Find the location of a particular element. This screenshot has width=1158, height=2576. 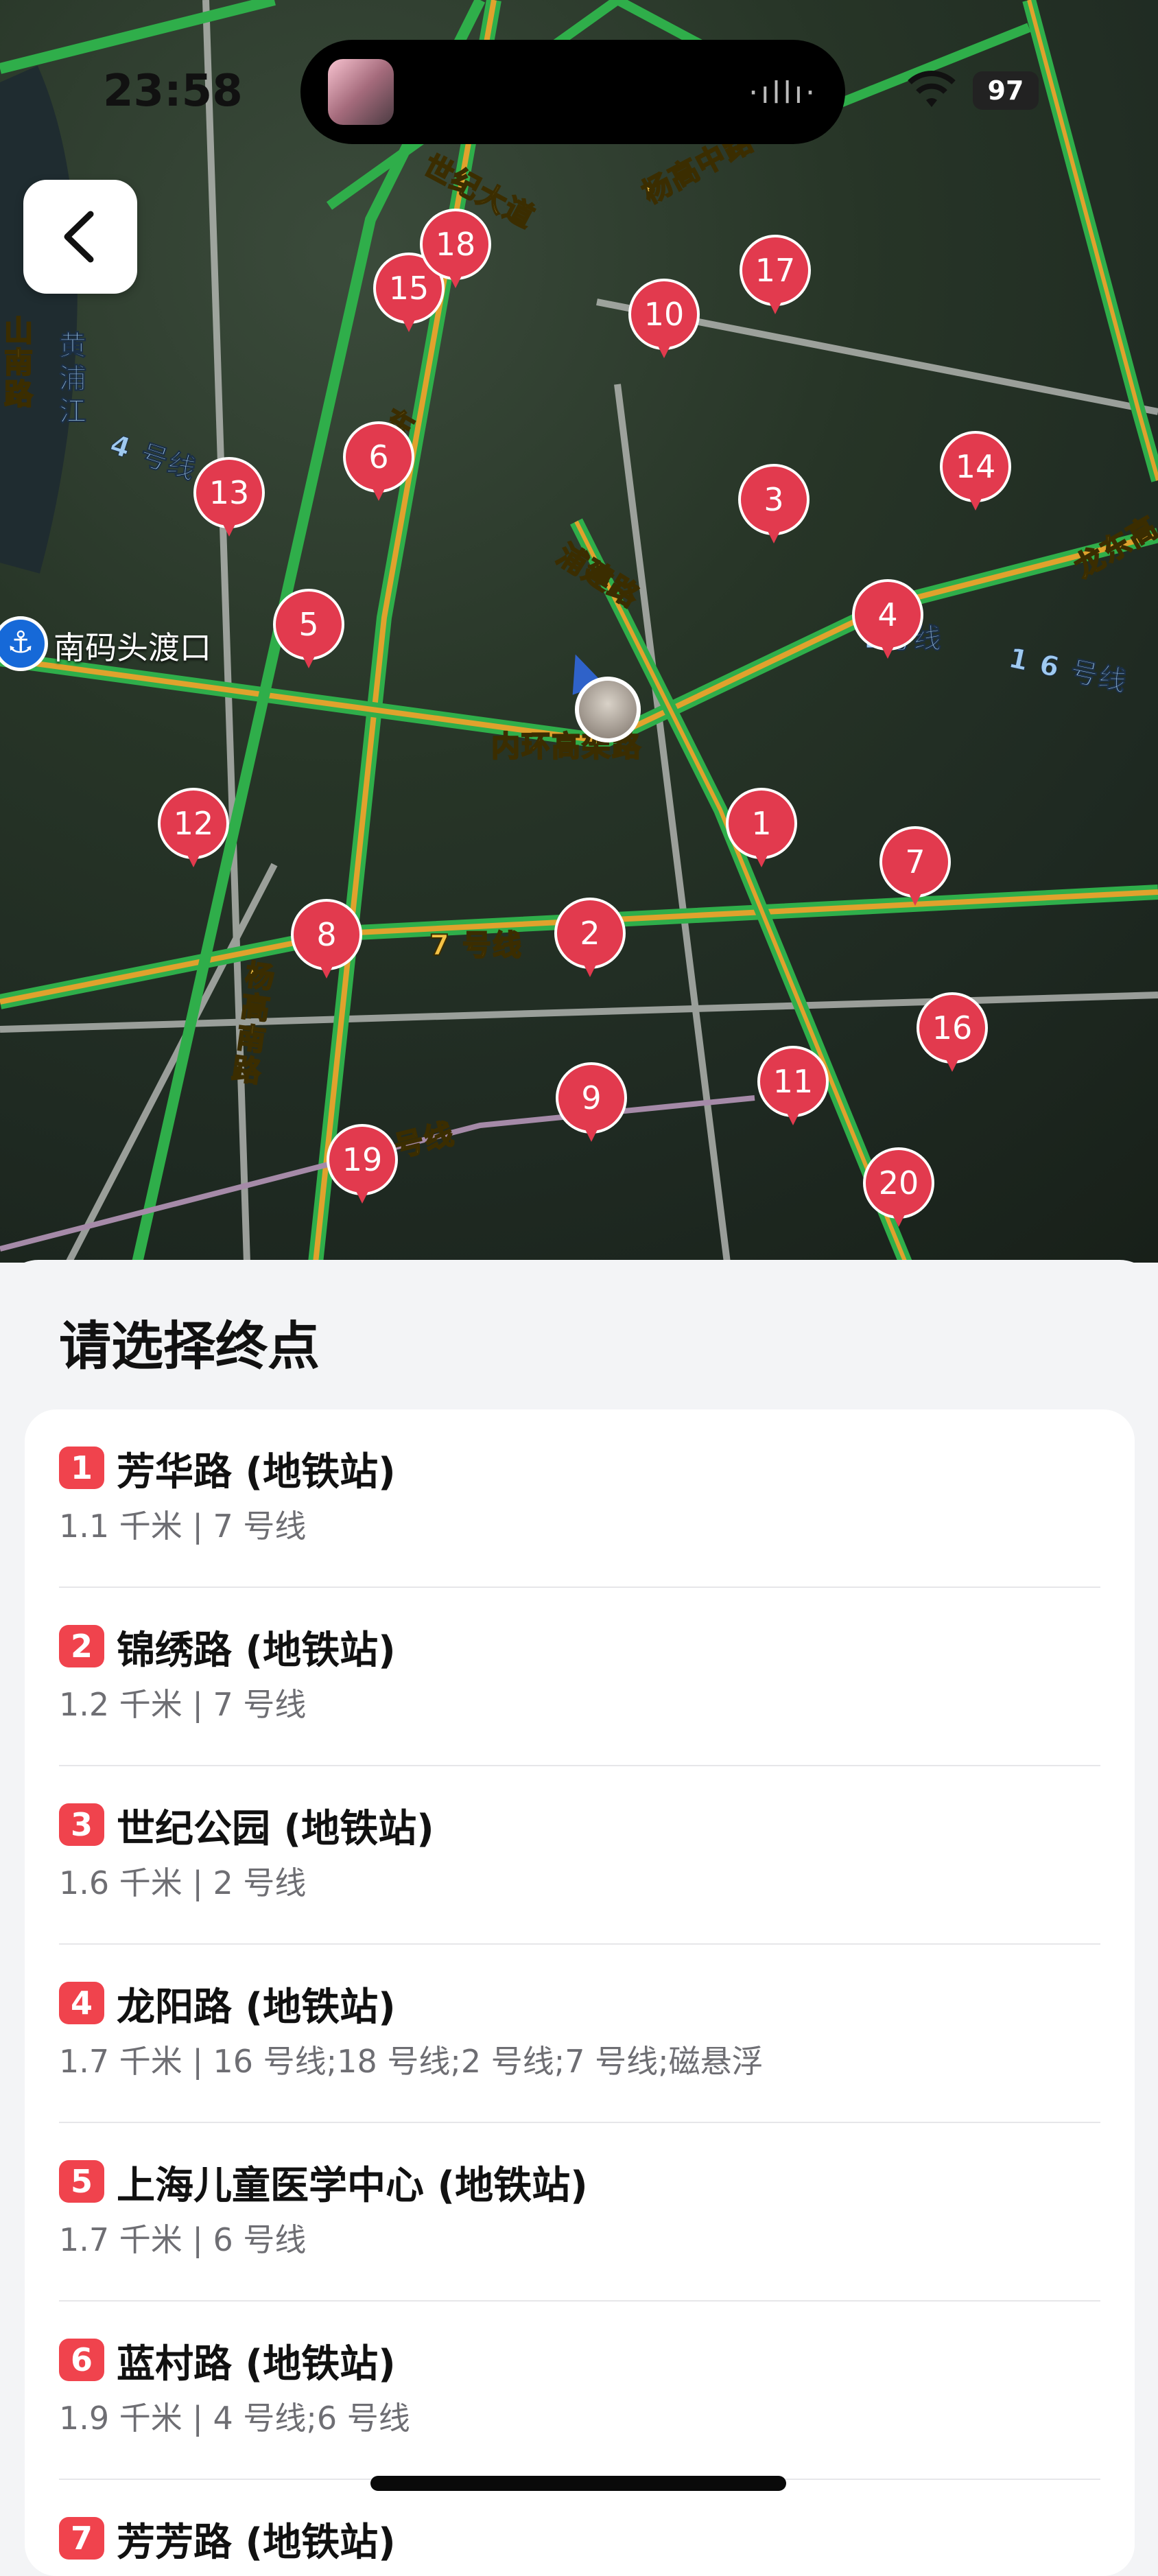

current-location-marker is located at coordinates (601, 696).